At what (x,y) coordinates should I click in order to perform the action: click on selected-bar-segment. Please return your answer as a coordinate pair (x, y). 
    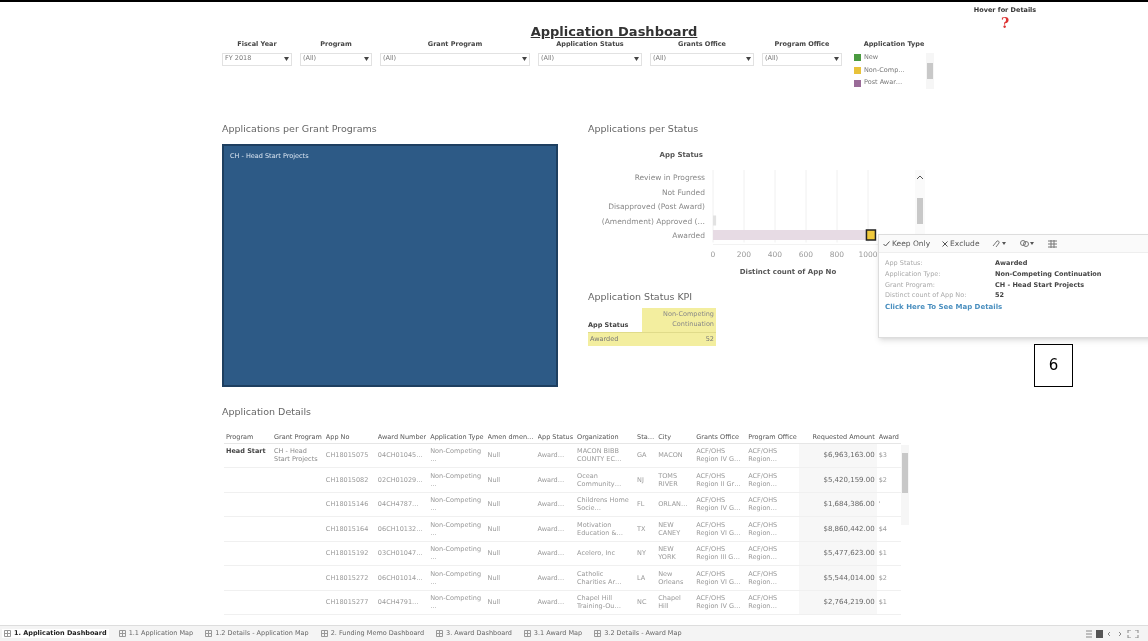
    Looking at the image, I should click on (871, 235).